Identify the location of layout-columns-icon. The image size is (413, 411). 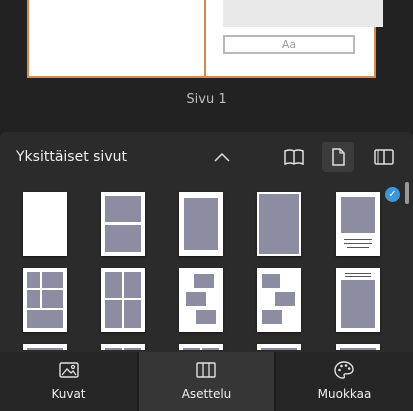
(206, 370).